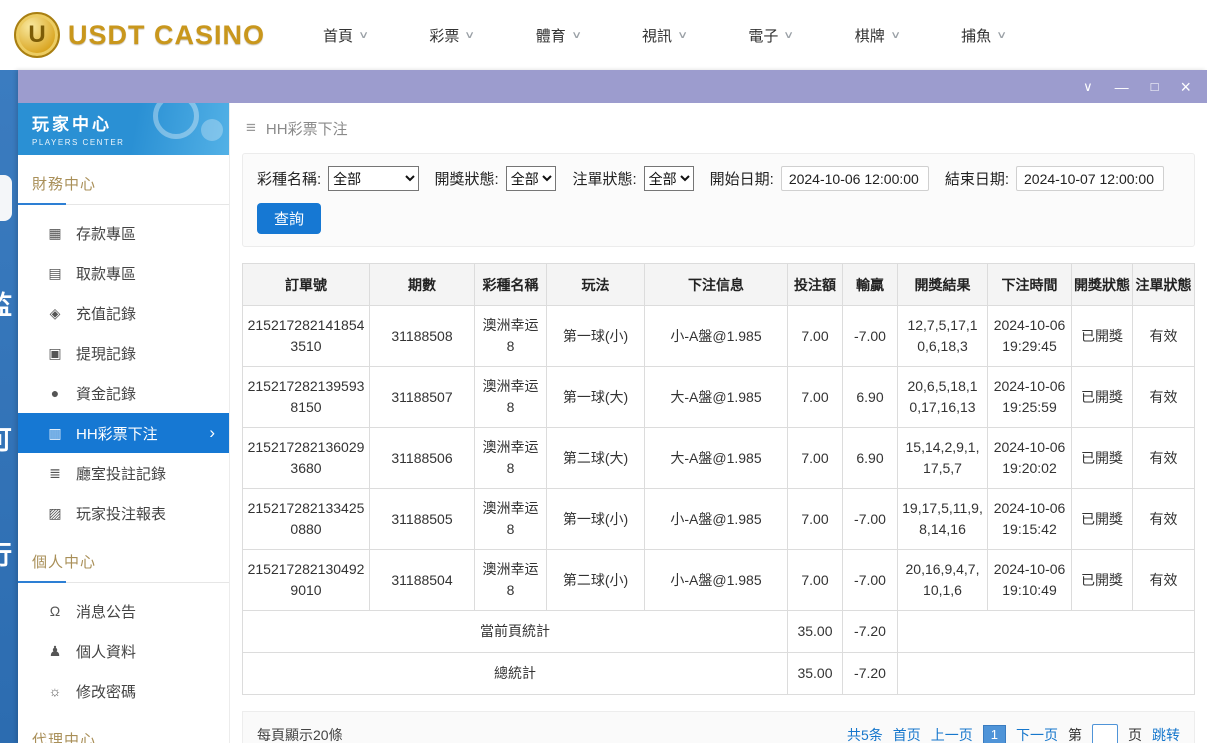 The image size is (1207, 743). I want to click on top-menu-item-label: 捕魚, so click(976, 36).